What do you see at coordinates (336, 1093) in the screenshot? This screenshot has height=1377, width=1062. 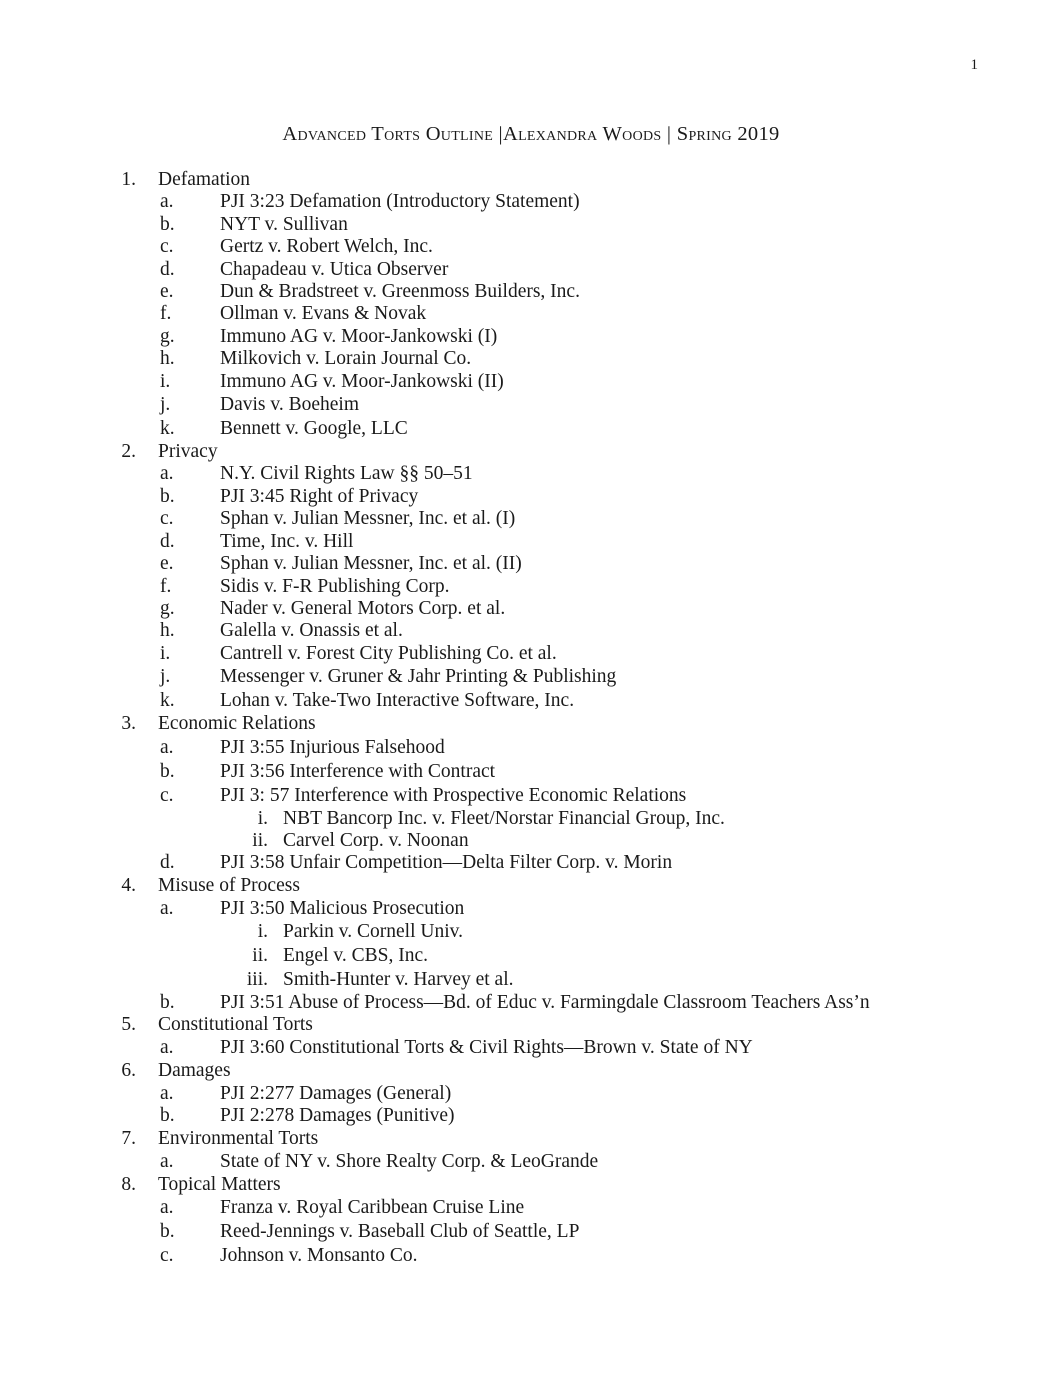 I see `outline-item-label: PJI 2:277 Damages (General)` at bounding box center [336, 1093].